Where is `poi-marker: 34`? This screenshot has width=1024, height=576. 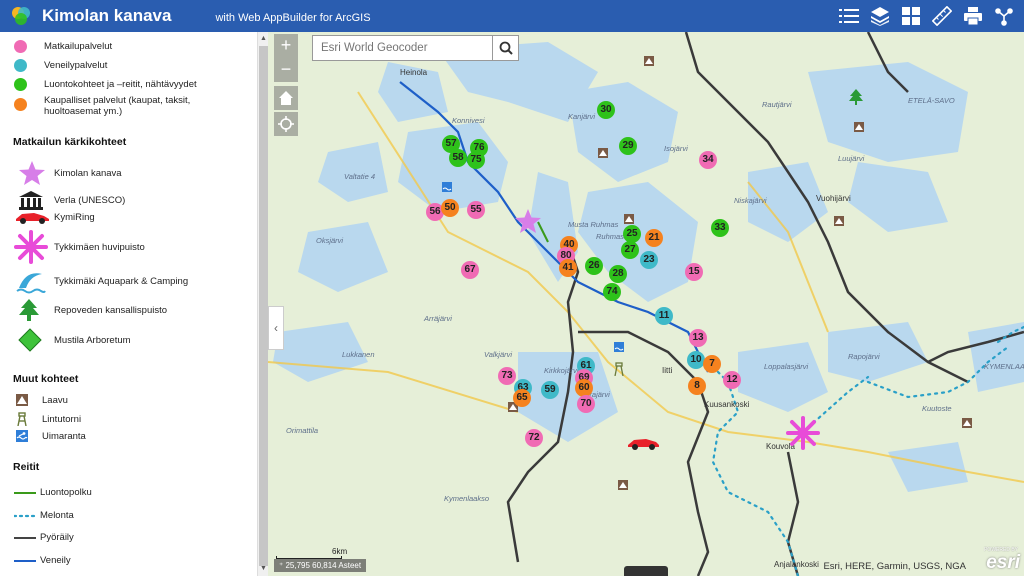 poi-marker: 34 is located at coordinates (708, 160).